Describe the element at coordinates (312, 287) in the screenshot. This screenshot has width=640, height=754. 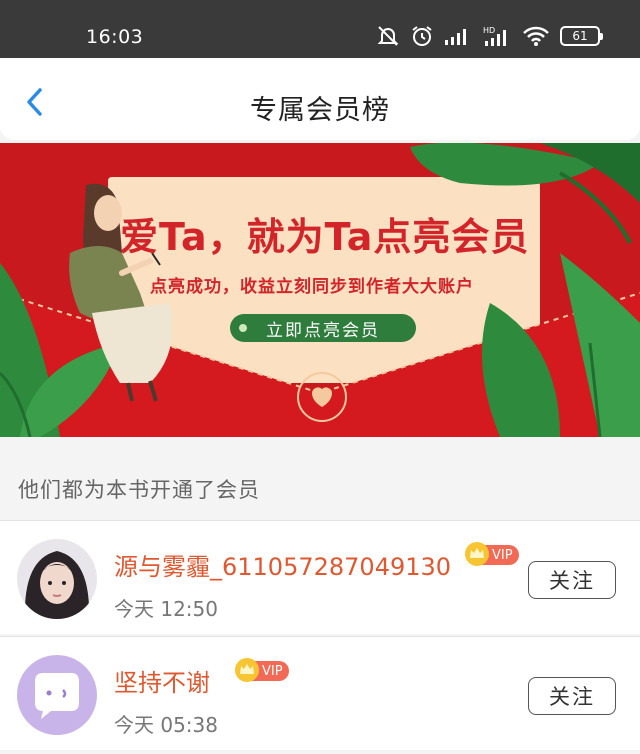
I see `banner-subtitle: 点亮成功，收益立刻同步到作者大大账户` at that location.